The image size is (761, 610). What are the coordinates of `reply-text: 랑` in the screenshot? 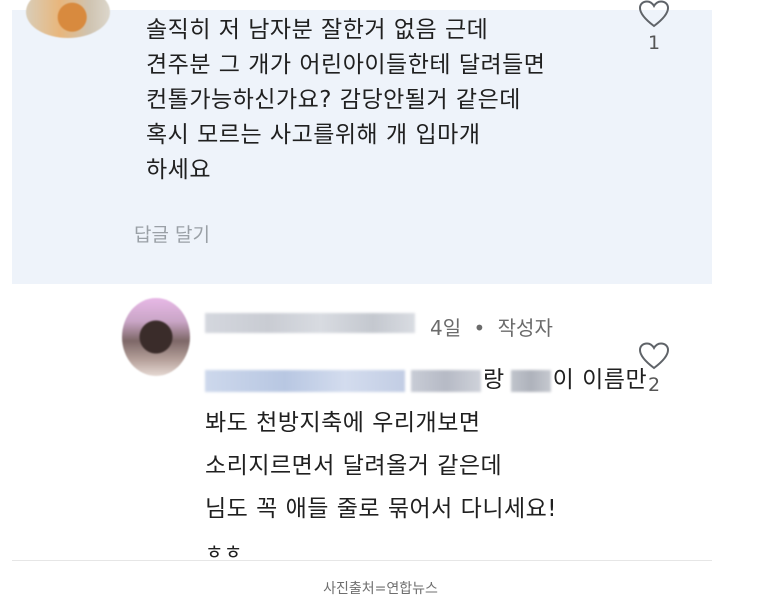 It's located at (494, 380).